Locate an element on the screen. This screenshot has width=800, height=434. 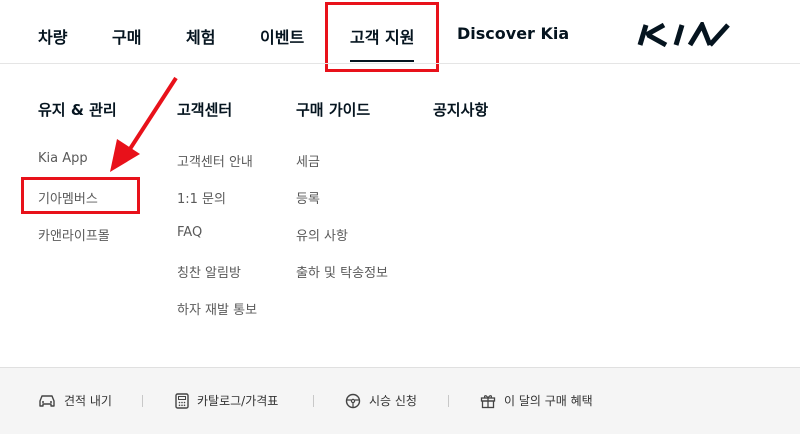
footer-quote-button: 견적 내기 is located at coordinates (75, 400).